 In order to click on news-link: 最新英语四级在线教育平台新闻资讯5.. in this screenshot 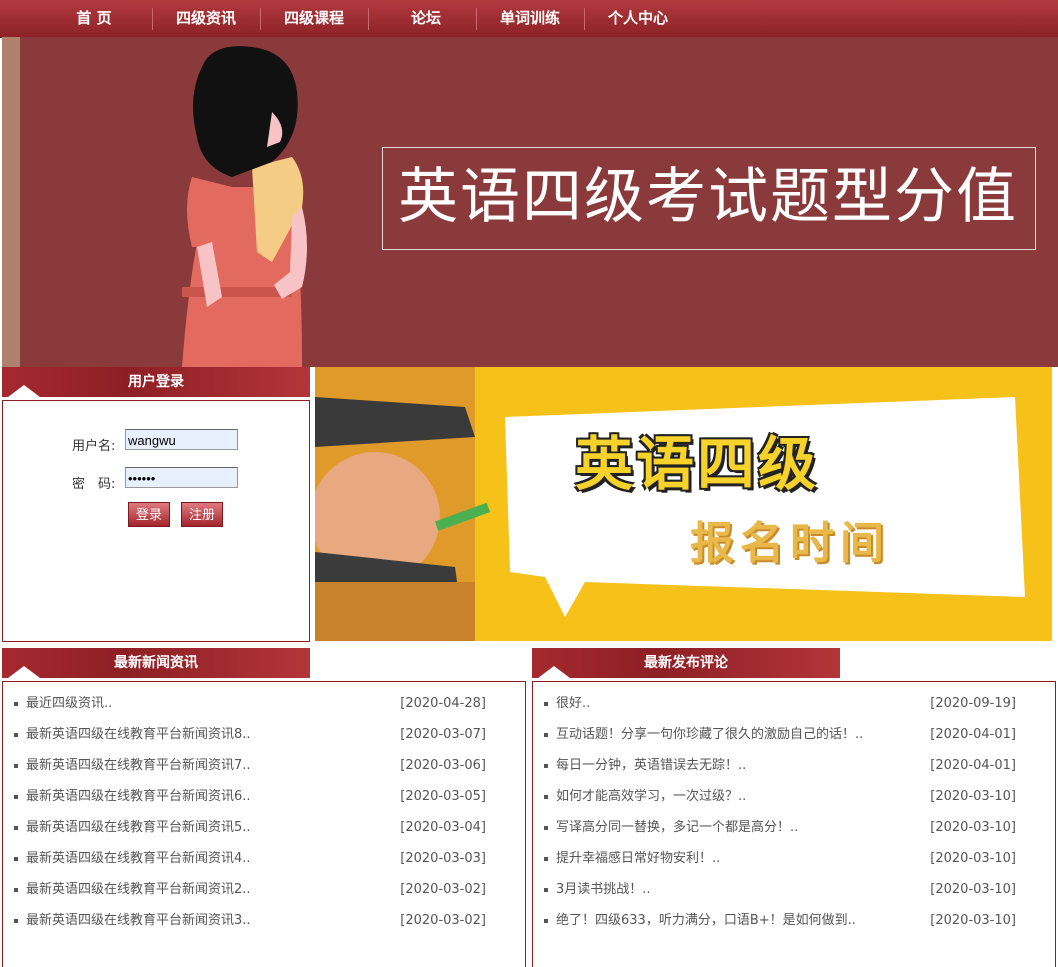, I will do `click(138, 827)`.